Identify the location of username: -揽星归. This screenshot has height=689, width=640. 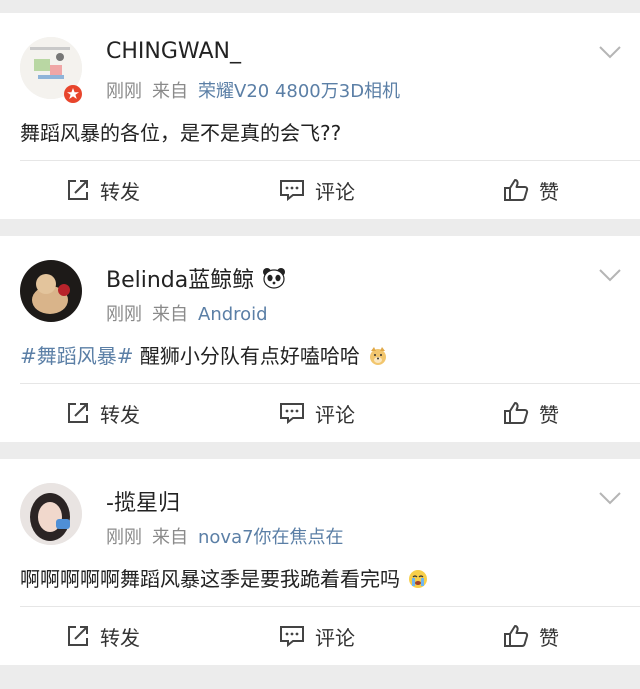
(143, 501).